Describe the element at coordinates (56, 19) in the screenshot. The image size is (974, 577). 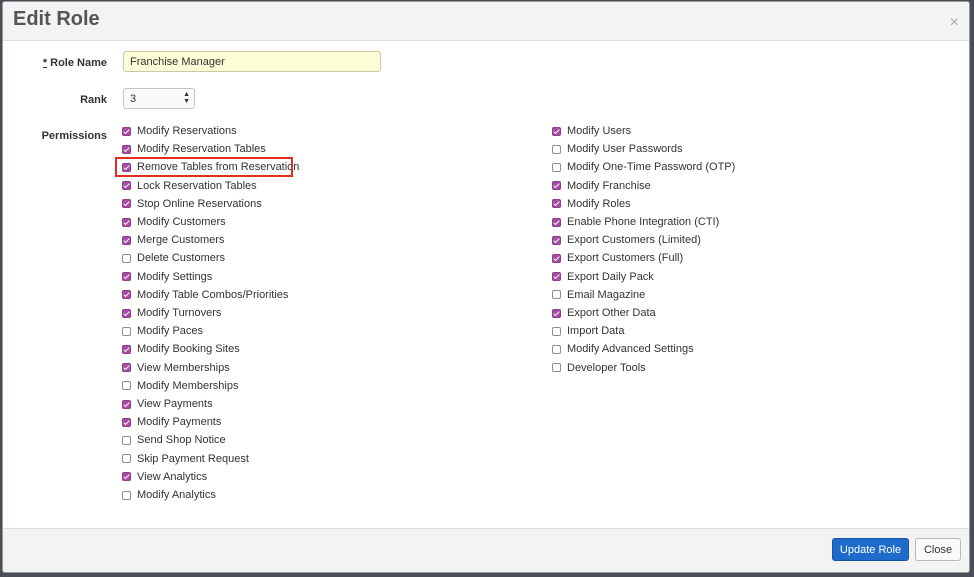
I see `modal-title: Edit Role` at that location.